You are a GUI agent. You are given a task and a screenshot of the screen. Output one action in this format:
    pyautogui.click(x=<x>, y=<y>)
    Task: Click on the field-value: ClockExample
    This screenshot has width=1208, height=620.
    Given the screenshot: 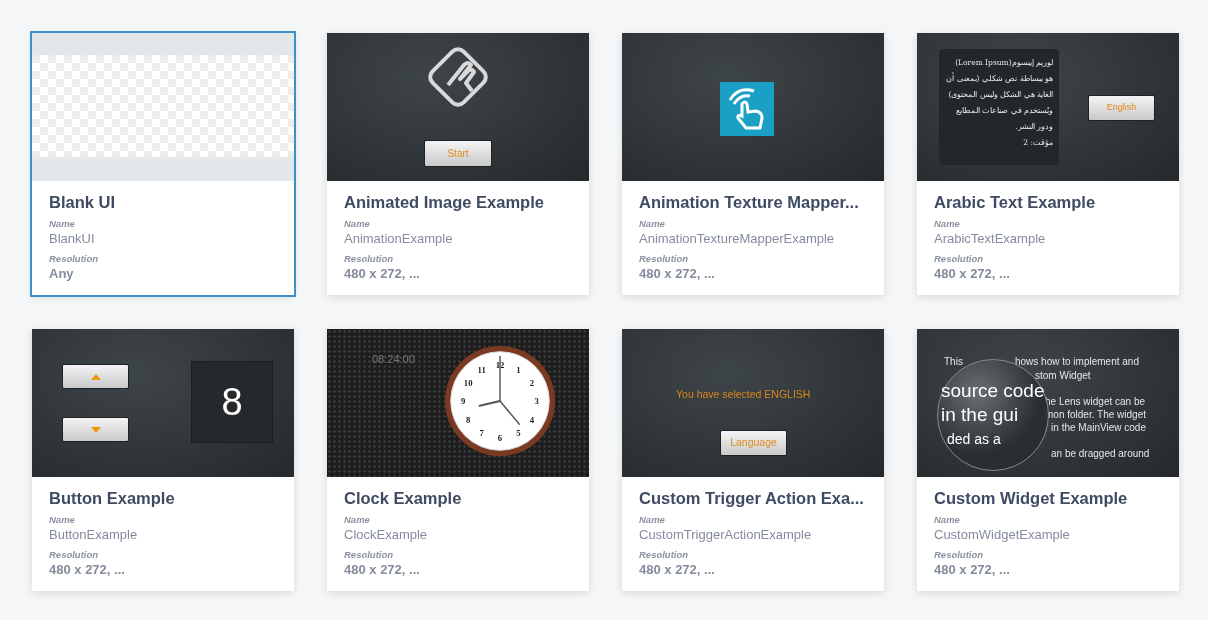 What is the action you would take?
    pyautogui.click(x=386, y=535)
    